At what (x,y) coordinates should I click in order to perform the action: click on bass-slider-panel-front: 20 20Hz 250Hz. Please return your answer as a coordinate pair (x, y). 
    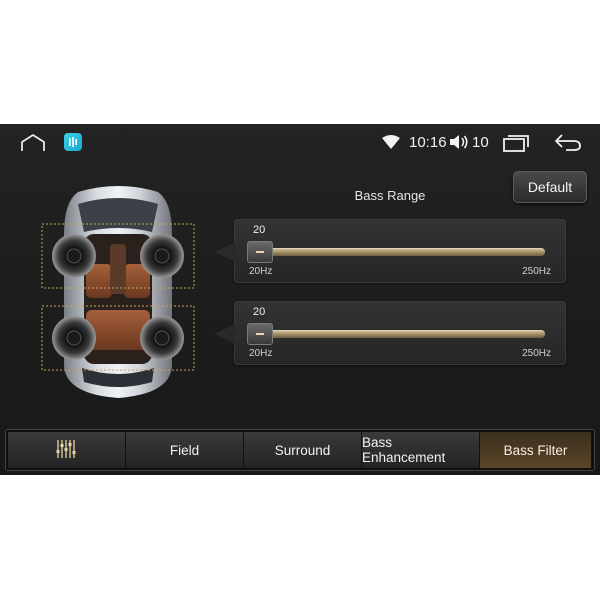
    Looking at the image, I should click on (390, 251).